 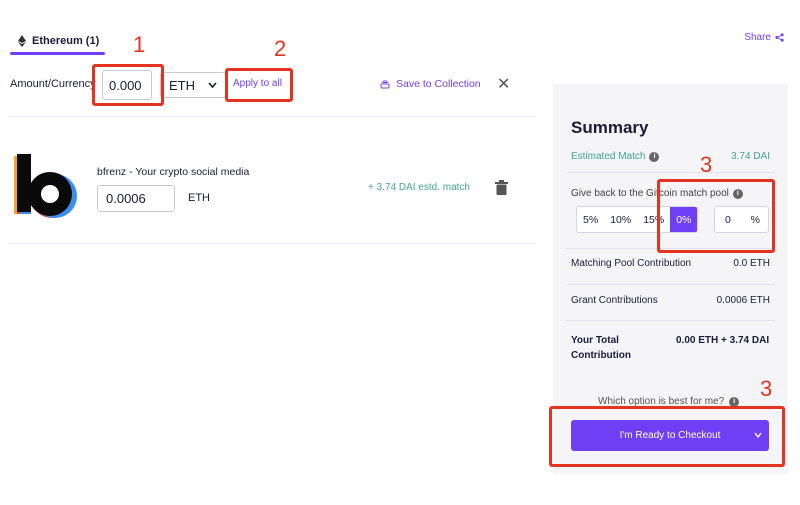 What do you see at coordinates (757, 37) in the screenshot?
I see `share-label: Share` at bounding box center [757, 37].